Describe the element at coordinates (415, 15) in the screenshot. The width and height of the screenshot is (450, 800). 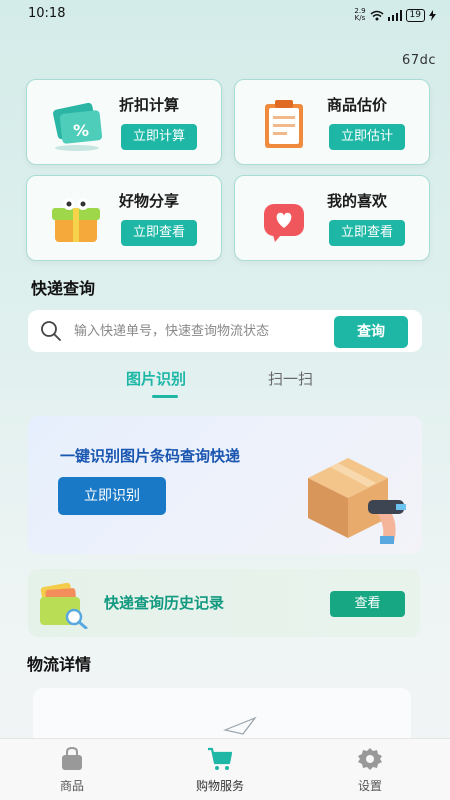
I see `battery-indicator: 19` at that location.